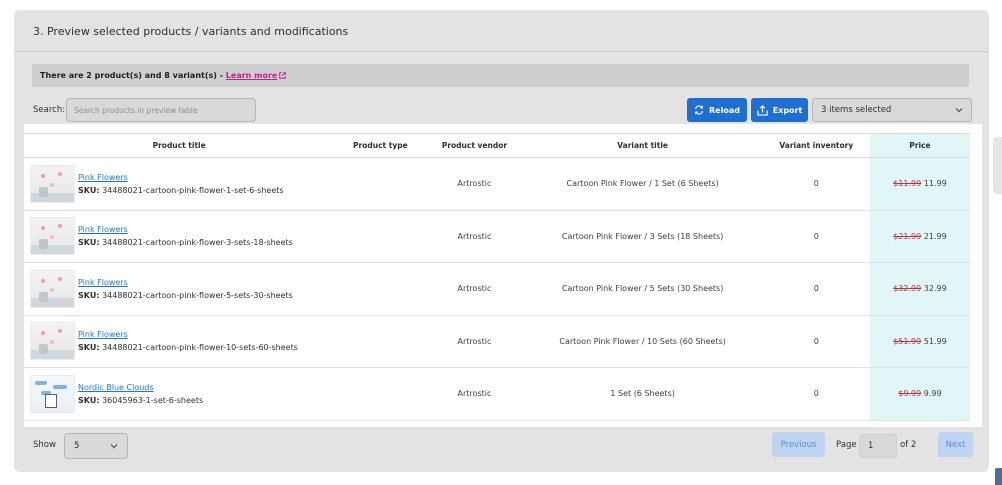 The width and height of the screenshot is (1002, 485). I want to click on page-total-label: of 2, so click(908, 445).